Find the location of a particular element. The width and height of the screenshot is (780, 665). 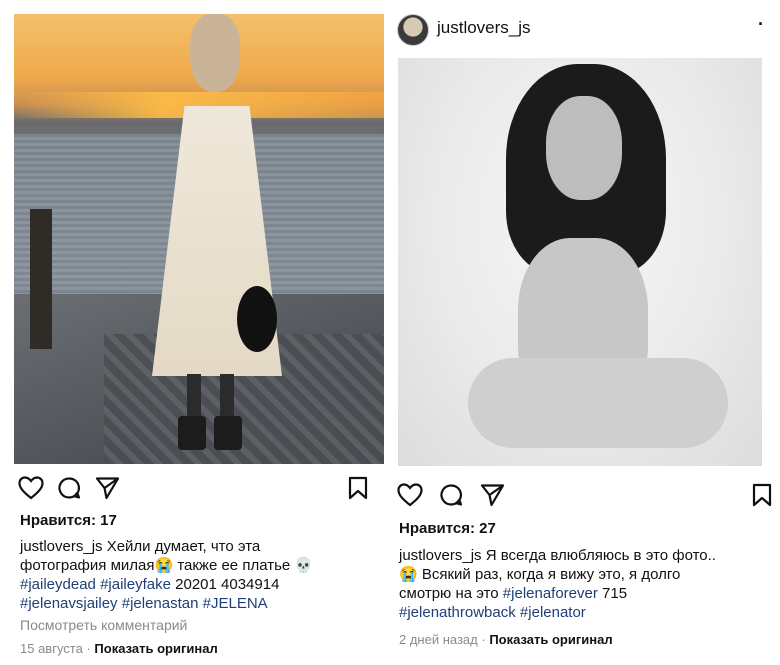

caption-text: 20201 4034914 is located at coordinates (225, 584).